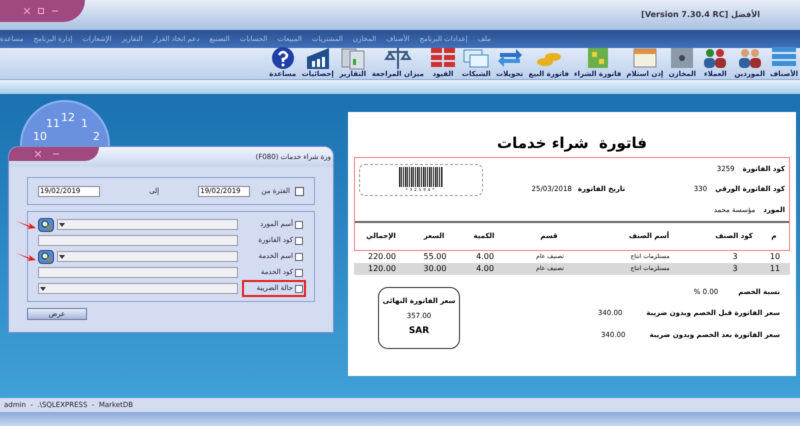 The width and height of the screenshot is (800, 426). I want to click on table-cell-text: 220.00, so click(382, 256).